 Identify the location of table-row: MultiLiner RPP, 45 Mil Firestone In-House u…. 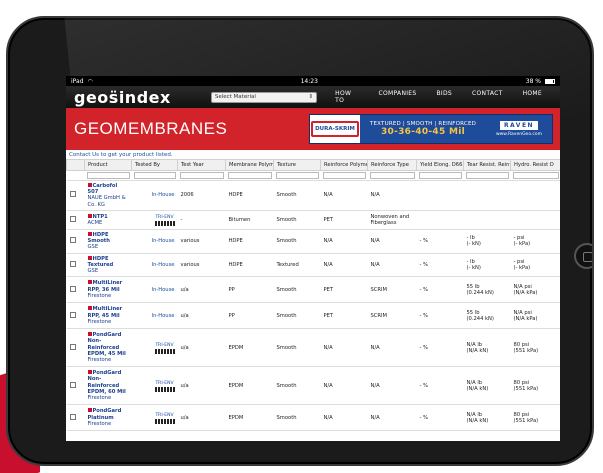
(313, 316).